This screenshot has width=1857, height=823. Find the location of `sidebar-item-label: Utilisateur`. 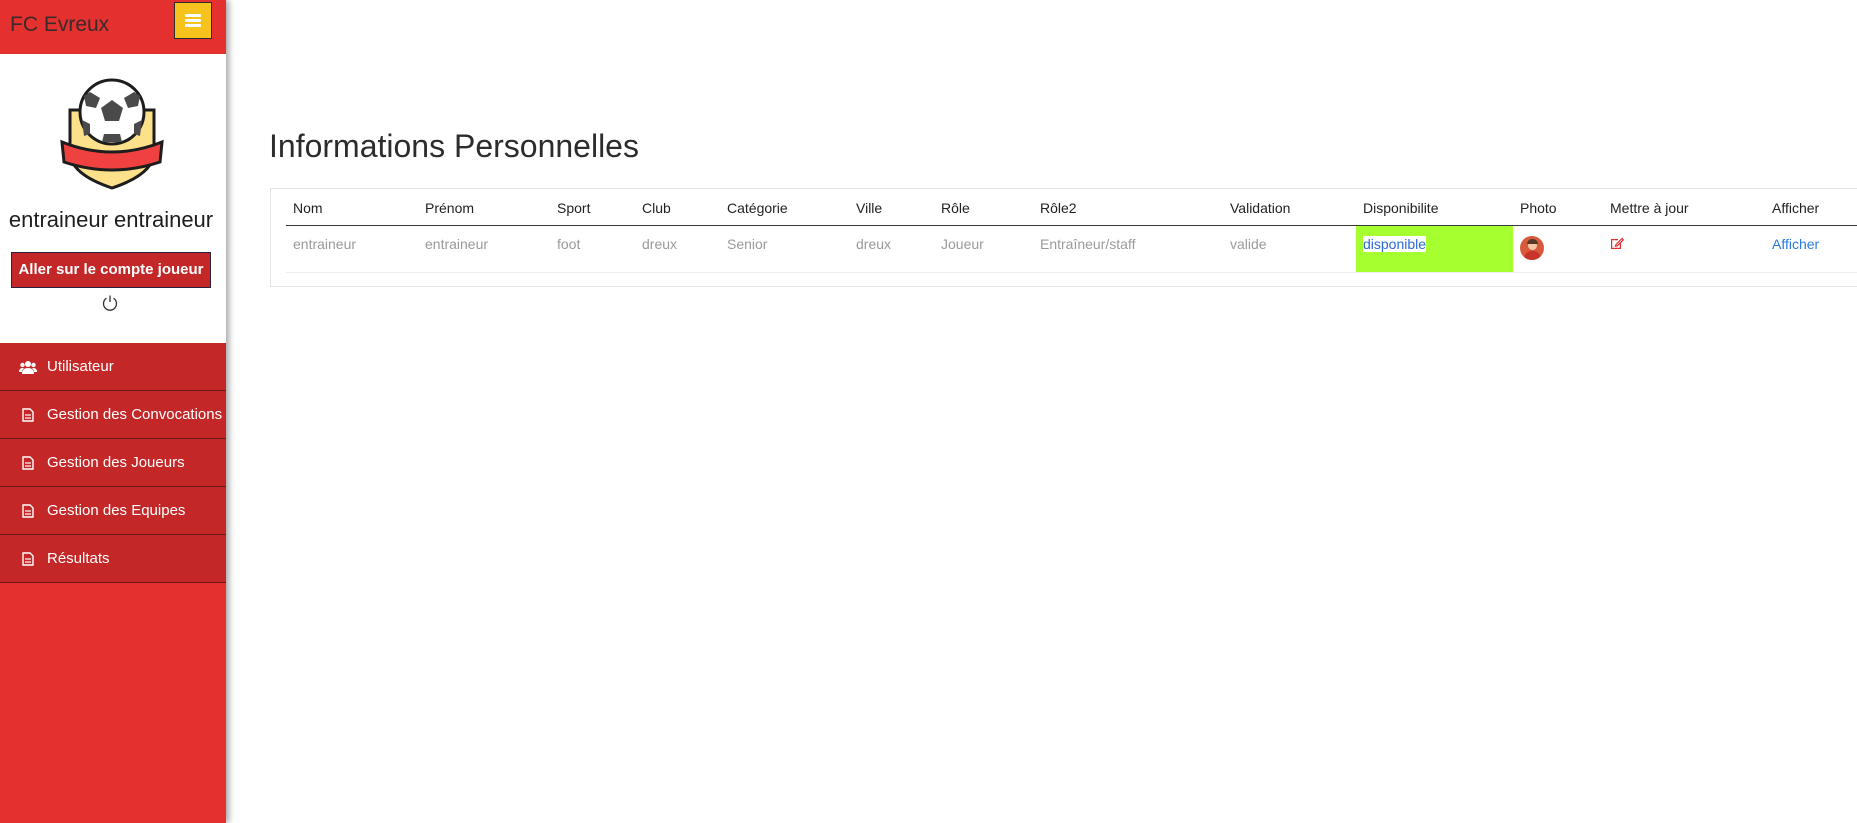

sidebar-item-label: Utilisateur is located at coordinates (80, 366).